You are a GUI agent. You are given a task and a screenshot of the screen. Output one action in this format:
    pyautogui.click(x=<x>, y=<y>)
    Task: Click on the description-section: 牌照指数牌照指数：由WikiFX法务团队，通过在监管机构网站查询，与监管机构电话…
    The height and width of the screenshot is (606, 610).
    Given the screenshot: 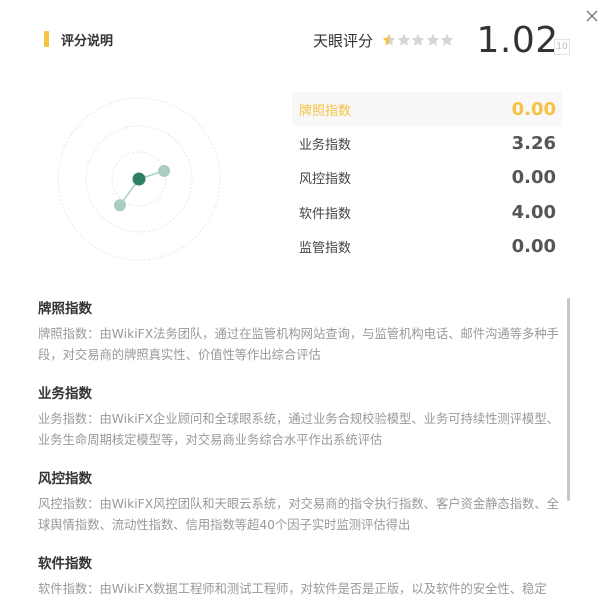 What is the action you would take?
    pyautogui.click(x=304, y=332)
    